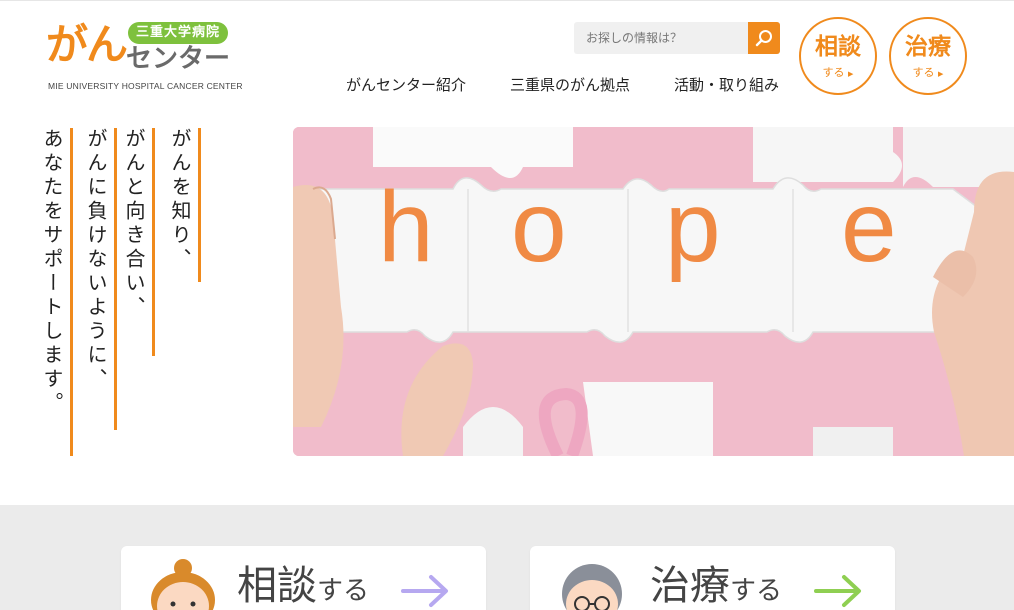 The height and width of the screenshot is (610, 1014). What do you see at coordinates (145, 86) in the screenshot?
I see `logo-english-text: MIE UNIVERSITY HOSPITAL CANCER CENTER` at bounding box center [145, 86].